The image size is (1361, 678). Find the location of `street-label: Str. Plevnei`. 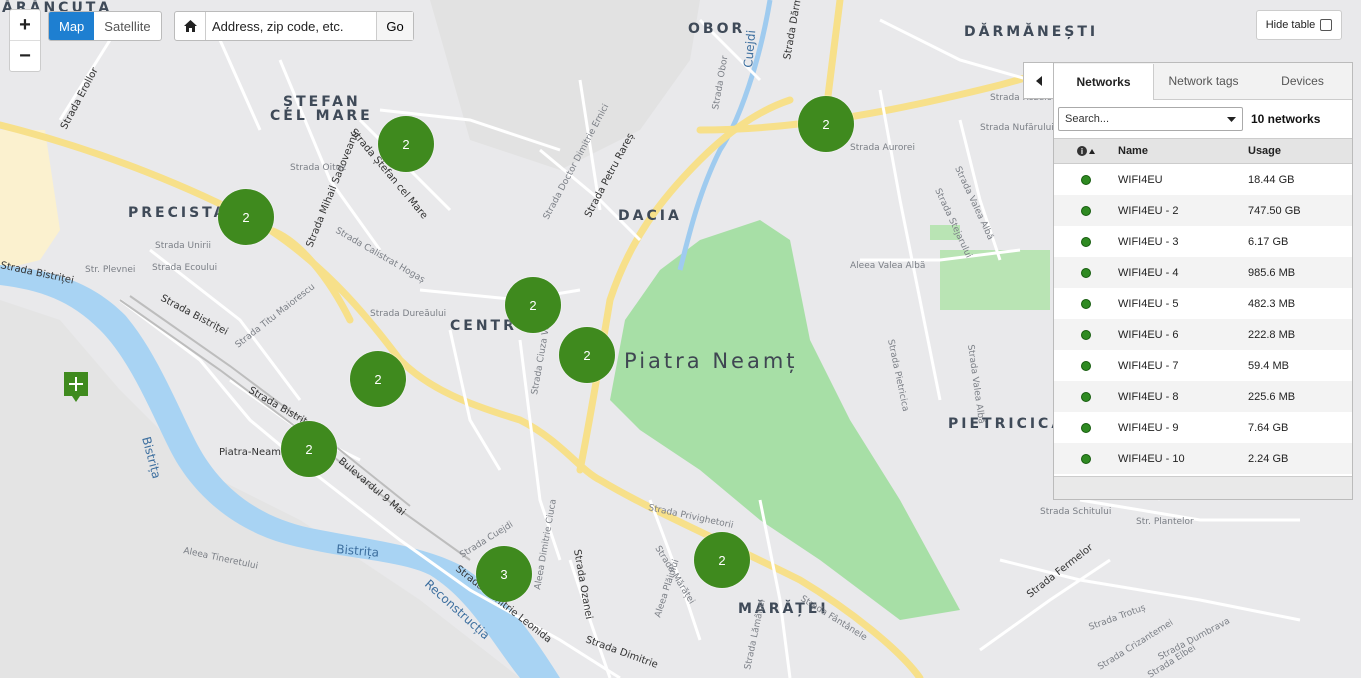

street-label: Str. Plevnei is located at coordinates (110, 270).